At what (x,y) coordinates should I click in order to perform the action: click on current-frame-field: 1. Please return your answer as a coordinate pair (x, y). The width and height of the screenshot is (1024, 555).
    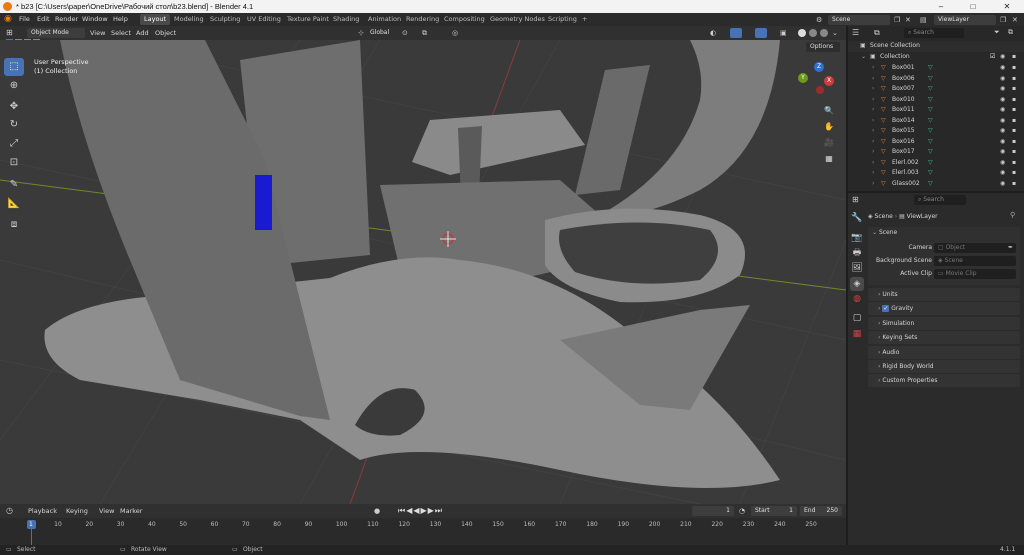
    Looking at the image, I should click on (713, 511).